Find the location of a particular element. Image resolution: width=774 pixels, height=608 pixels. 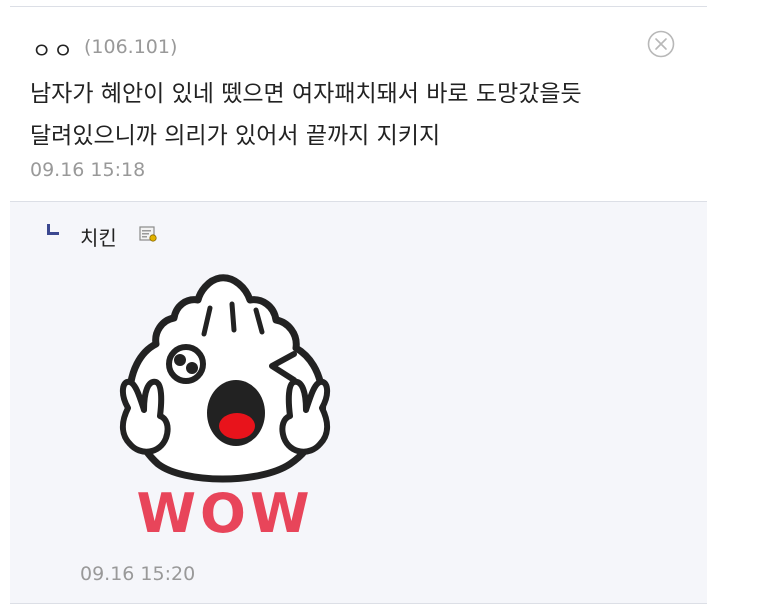

sticker-wow-text: WOW is located at coordinates (224, 513).